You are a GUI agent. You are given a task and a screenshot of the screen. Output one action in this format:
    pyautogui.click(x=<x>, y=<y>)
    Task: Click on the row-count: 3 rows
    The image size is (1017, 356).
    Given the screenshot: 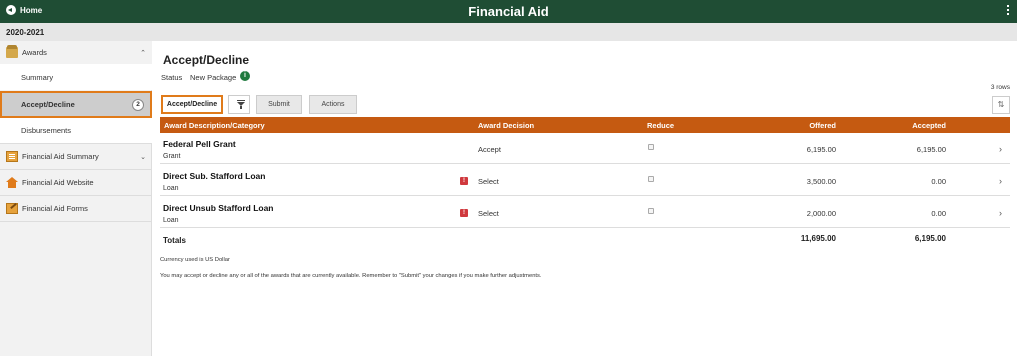 What is the action you would take?
    pyautogui.click(x=1000, y=87)
    